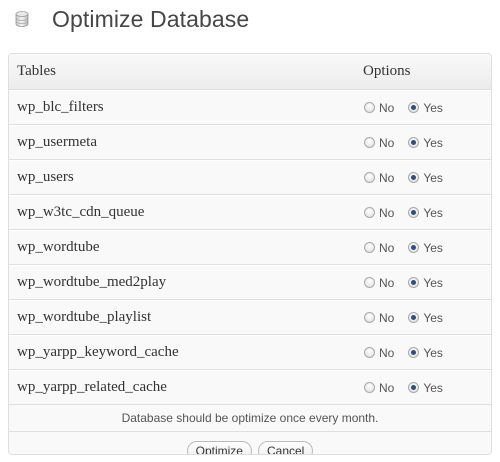  What do you see at coordinates (92, 282) in the screenshot?
I see `table-name: wp_wordtube_med2play` at bounding box center [92, 282].